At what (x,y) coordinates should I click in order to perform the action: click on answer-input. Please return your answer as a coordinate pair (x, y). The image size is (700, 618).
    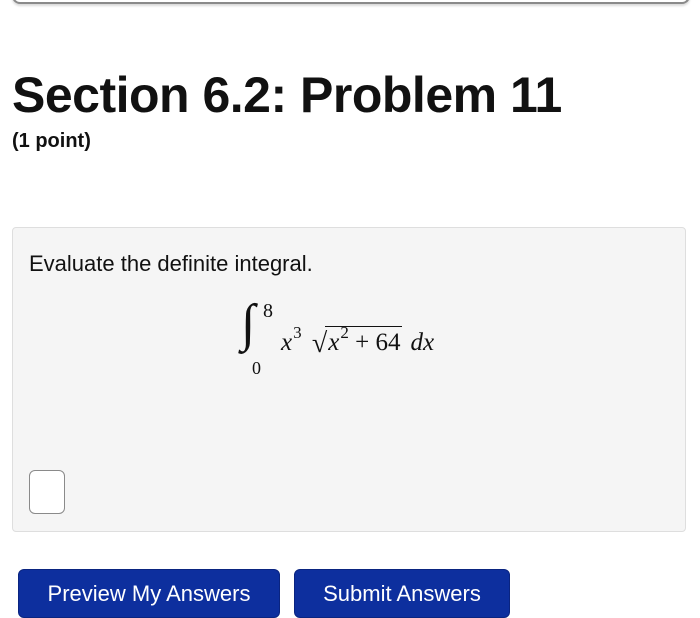
    Looking at the image, I should click on (47, 492).